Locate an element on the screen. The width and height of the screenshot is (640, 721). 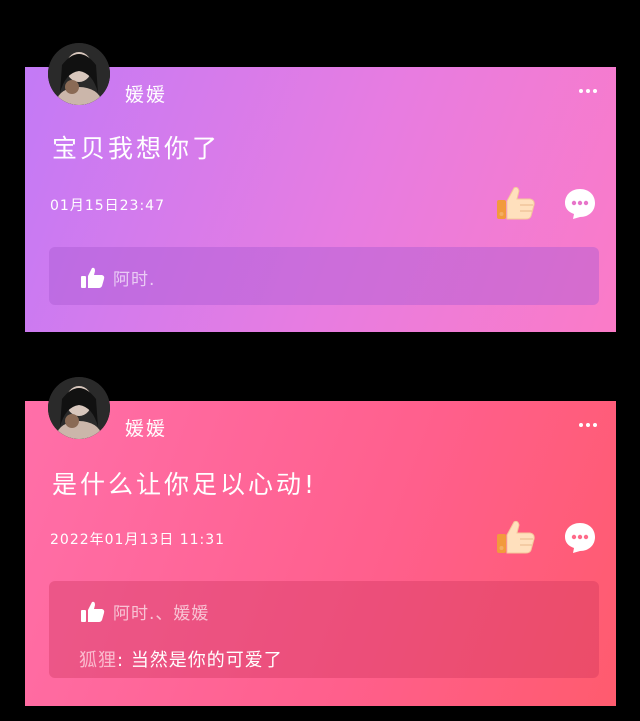
timestamp: 01月15日23:47 is located at coordinates (107, 206).